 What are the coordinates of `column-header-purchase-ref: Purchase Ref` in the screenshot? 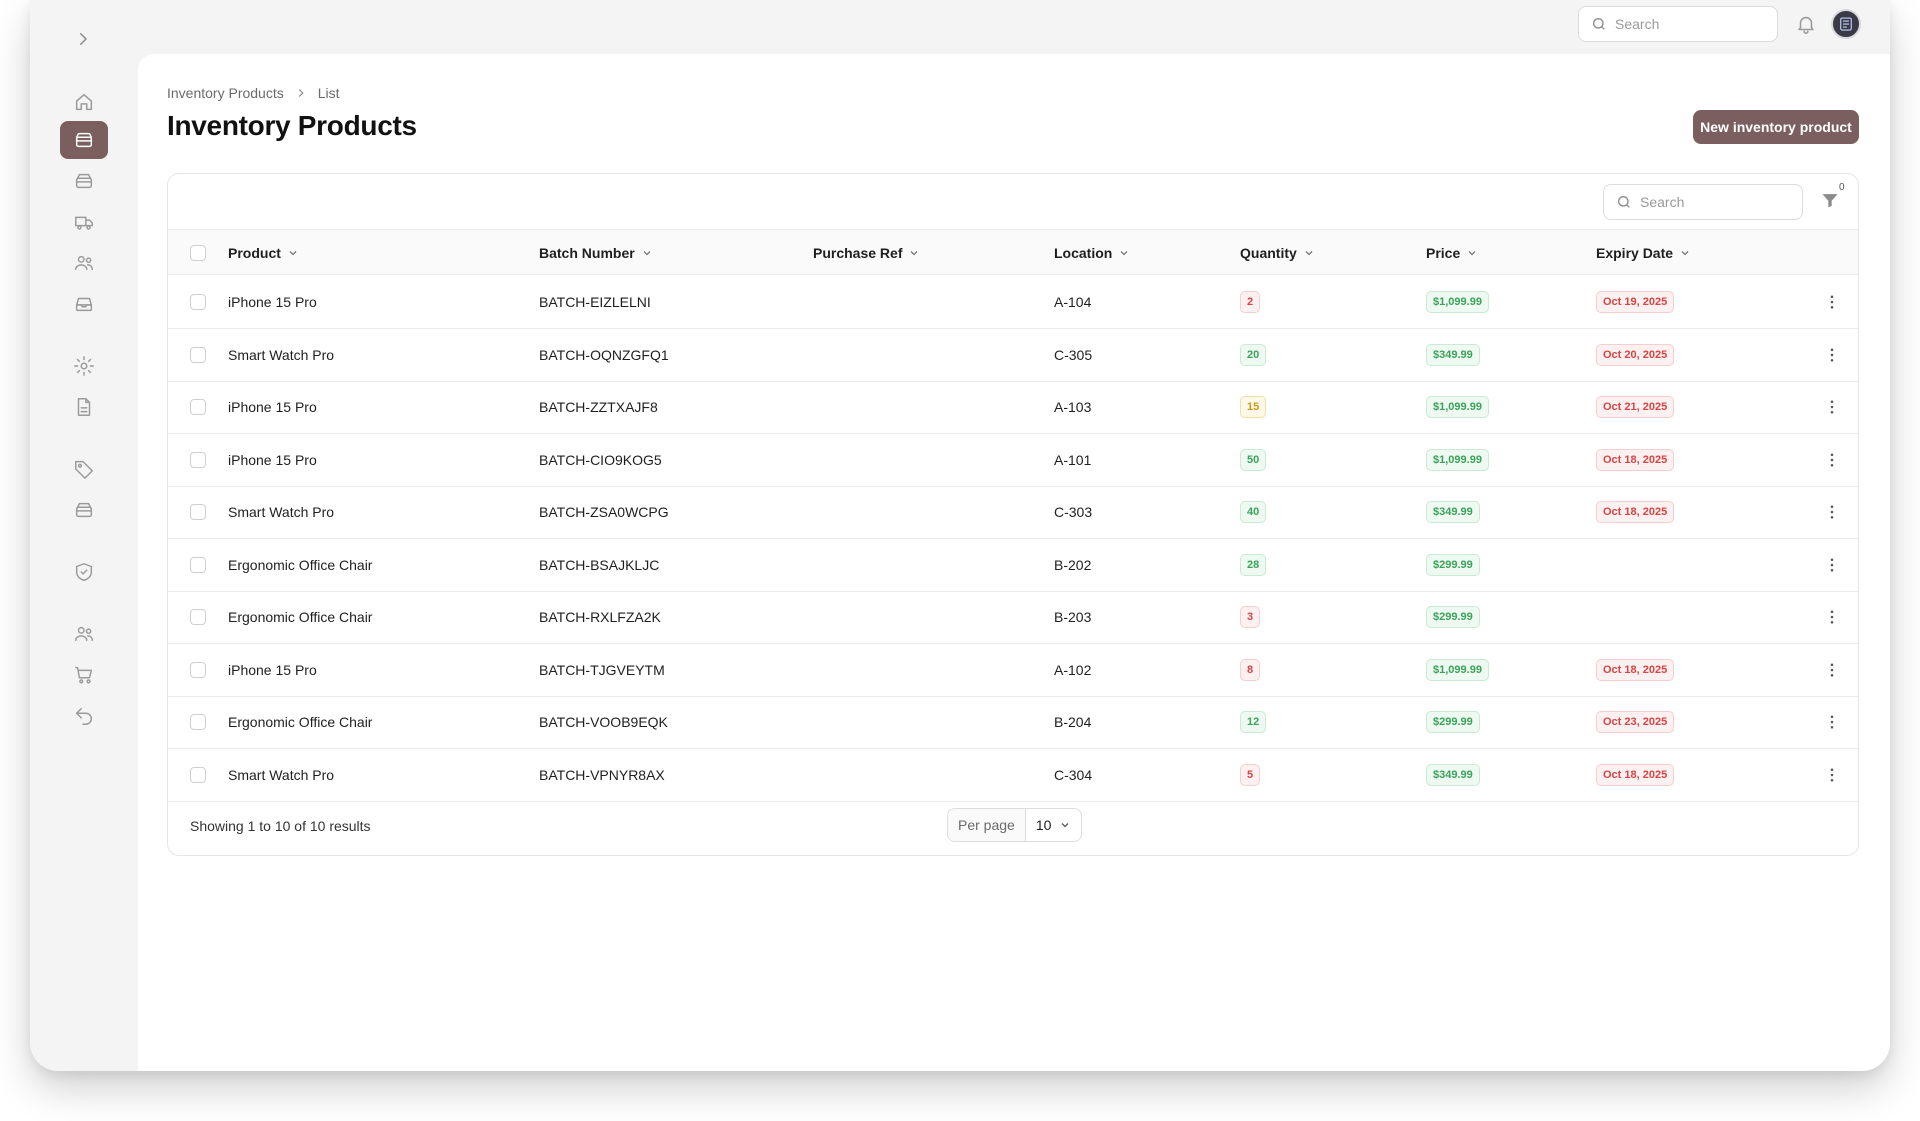 It's located at (866, 253).